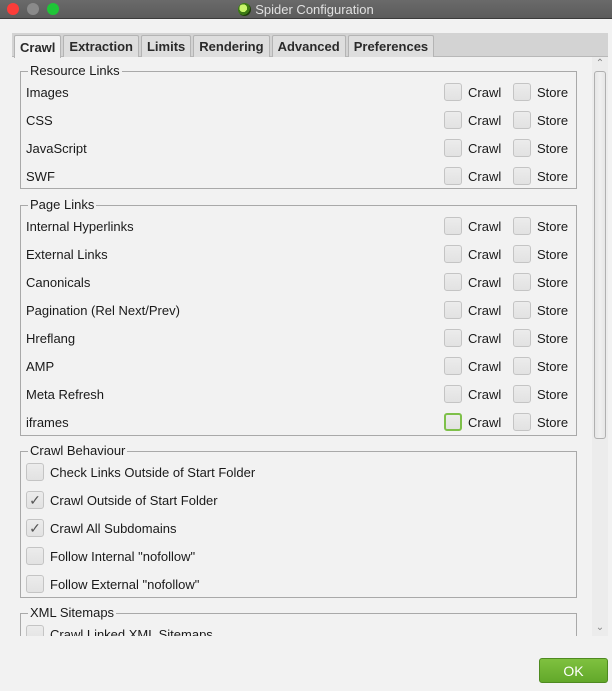 The image size is (612, 691). I want to click on group-title: Crawl Behaviour, so click(78, 451).